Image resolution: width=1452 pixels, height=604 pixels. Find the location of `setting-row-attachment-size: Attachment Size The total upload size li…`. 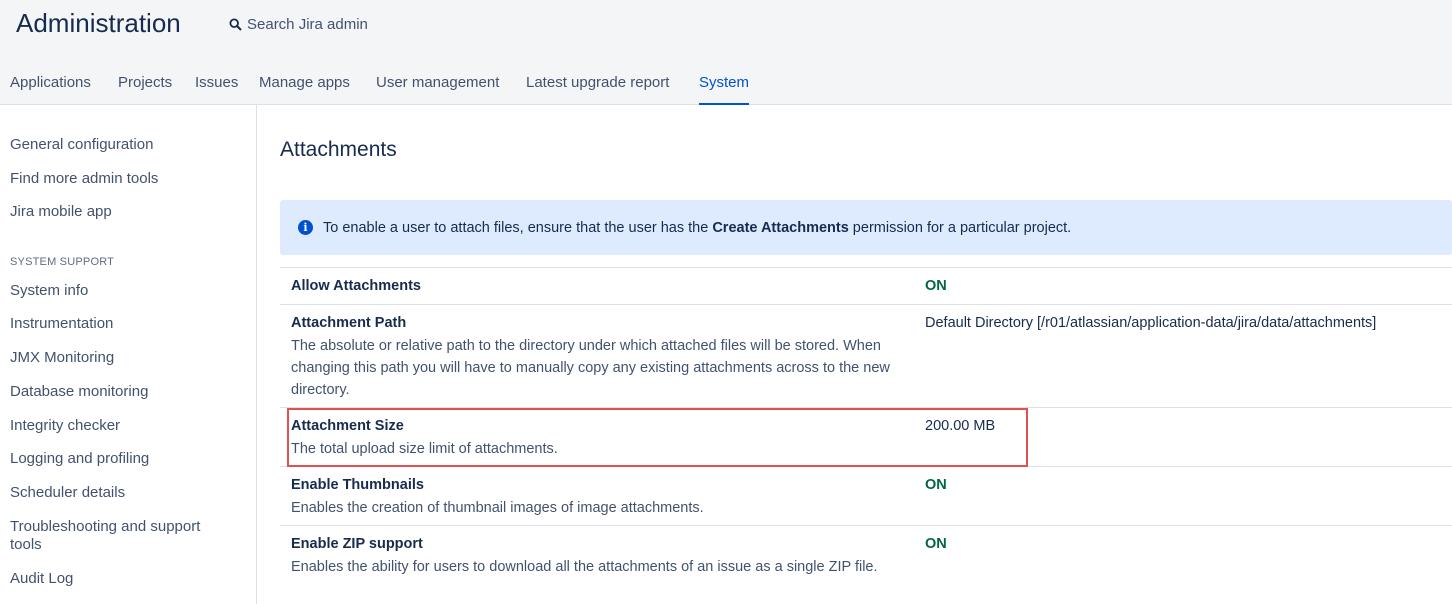

setting-row-attachment-size: Attachment Size The total upload size li… is located at coordinates (866, 436).